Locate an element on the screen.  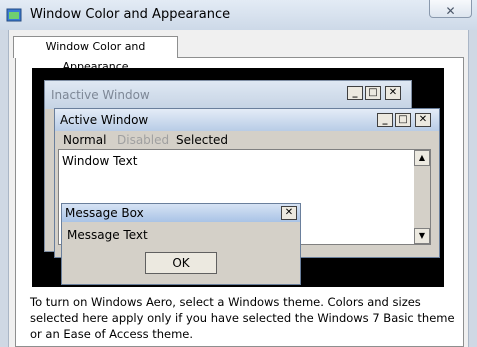
inactive-caption-buttons: _ □ ✕ is located at coordinates (374, 93).